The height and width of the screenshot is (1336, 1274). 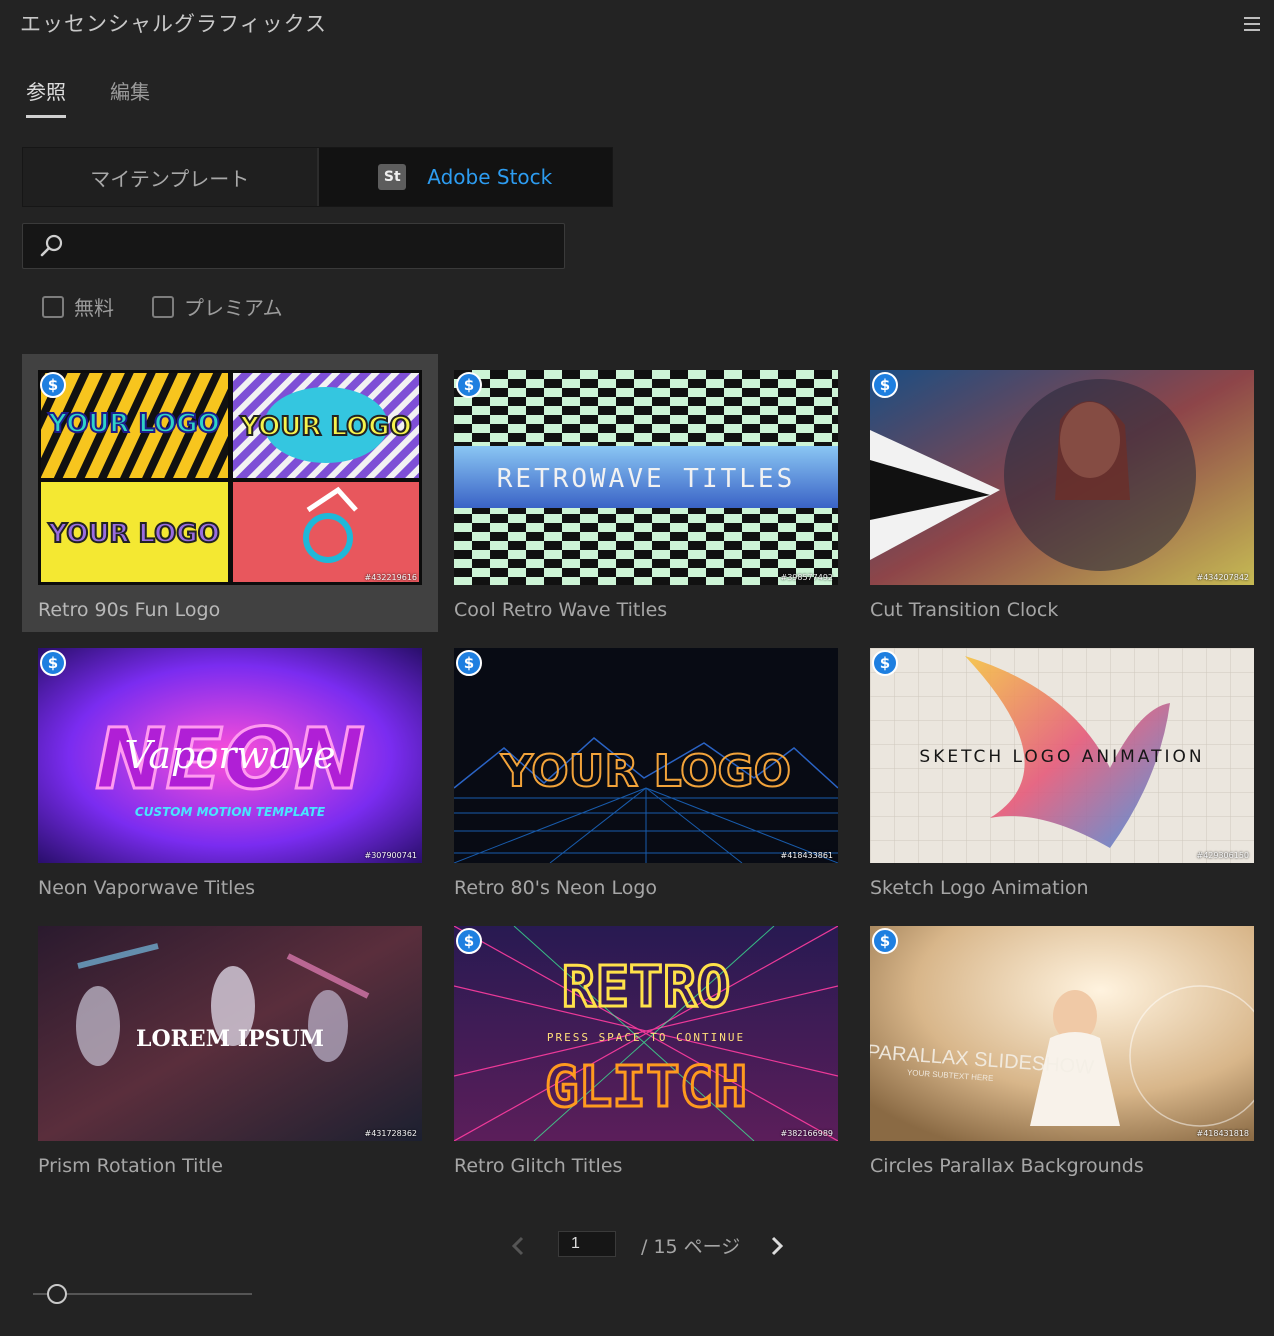 I want to click on pagination: / 15 ページ, so click(x=637, y=1246).